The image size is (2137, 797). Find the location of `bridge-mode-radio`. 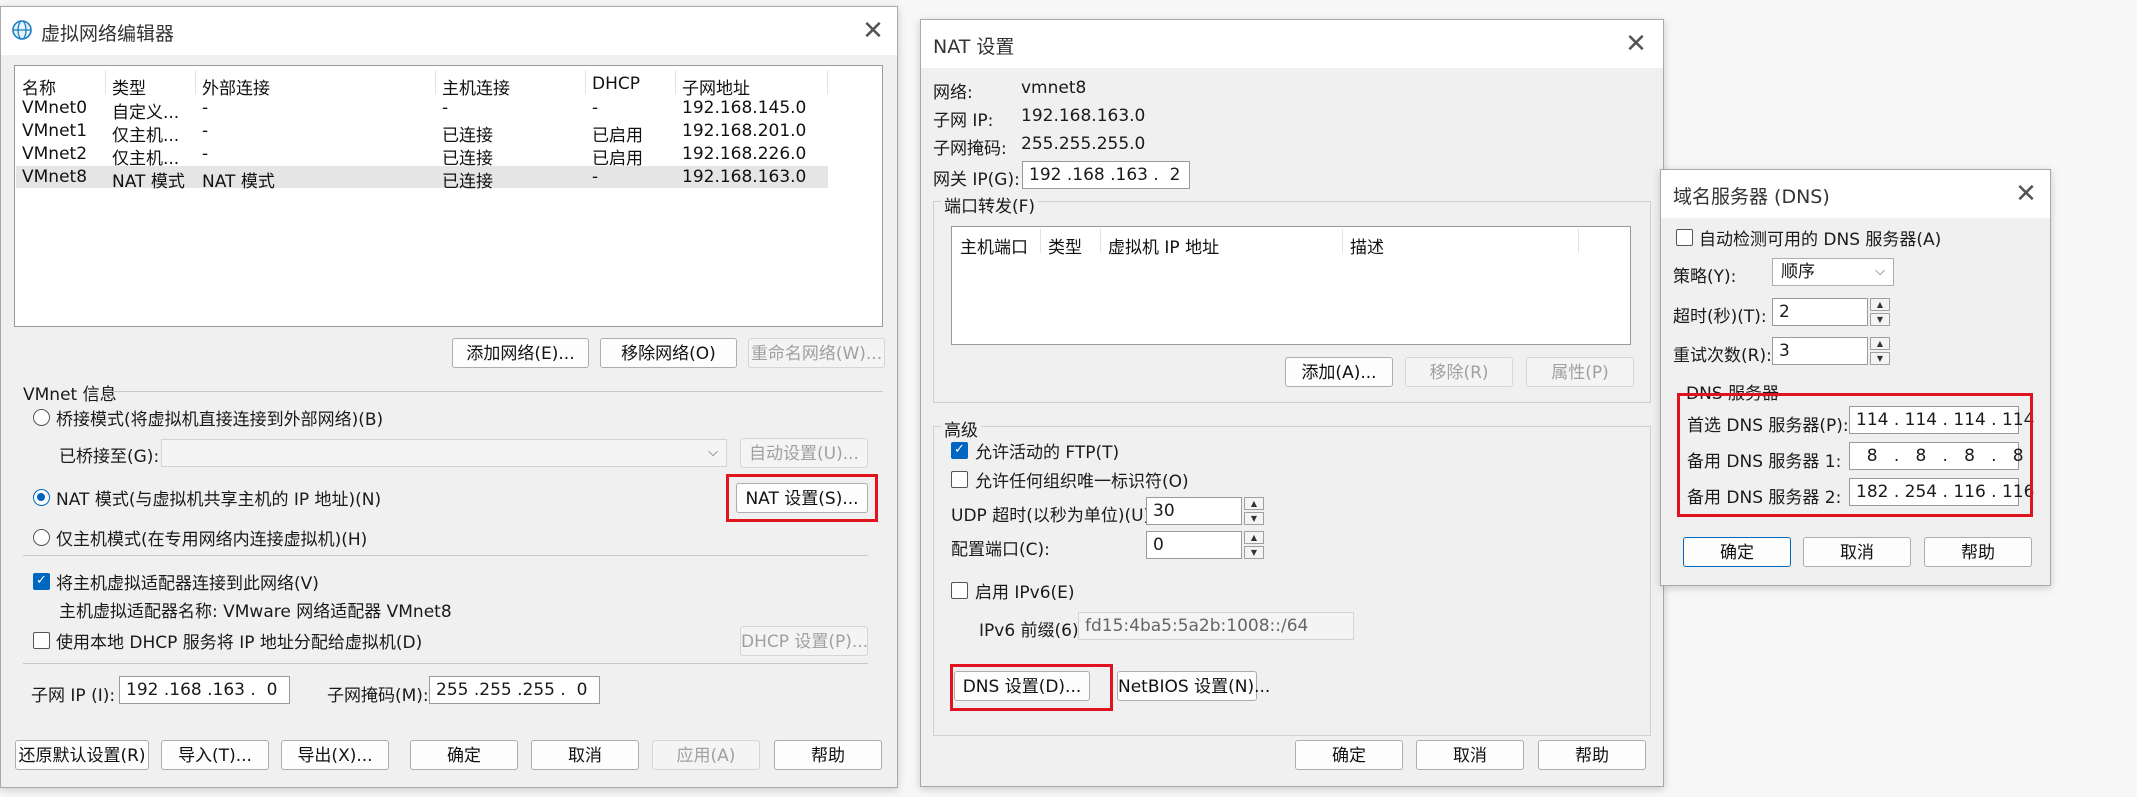

bridge-mode-radio is located at coordinates (41, 417).